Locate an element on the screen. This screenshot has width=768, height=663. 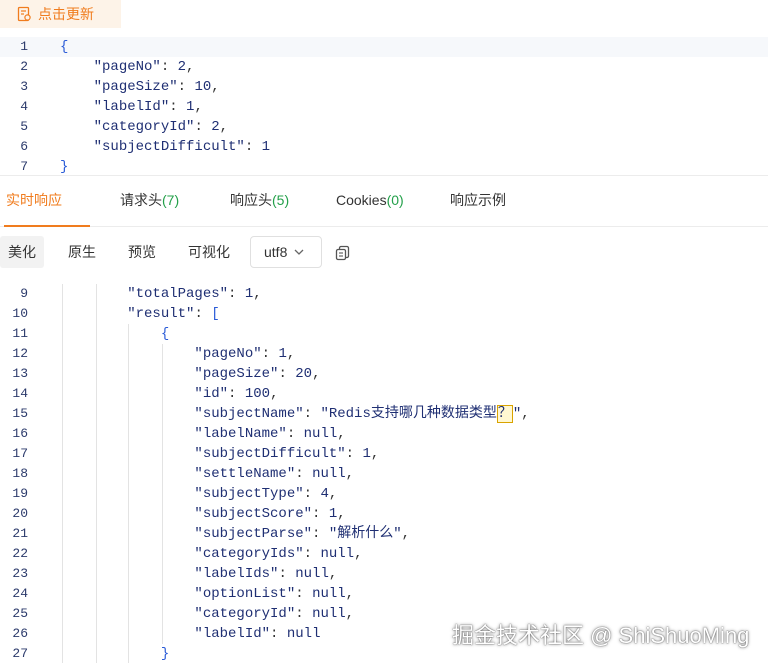
line-number: 7 is located at coordinates (24, 166).